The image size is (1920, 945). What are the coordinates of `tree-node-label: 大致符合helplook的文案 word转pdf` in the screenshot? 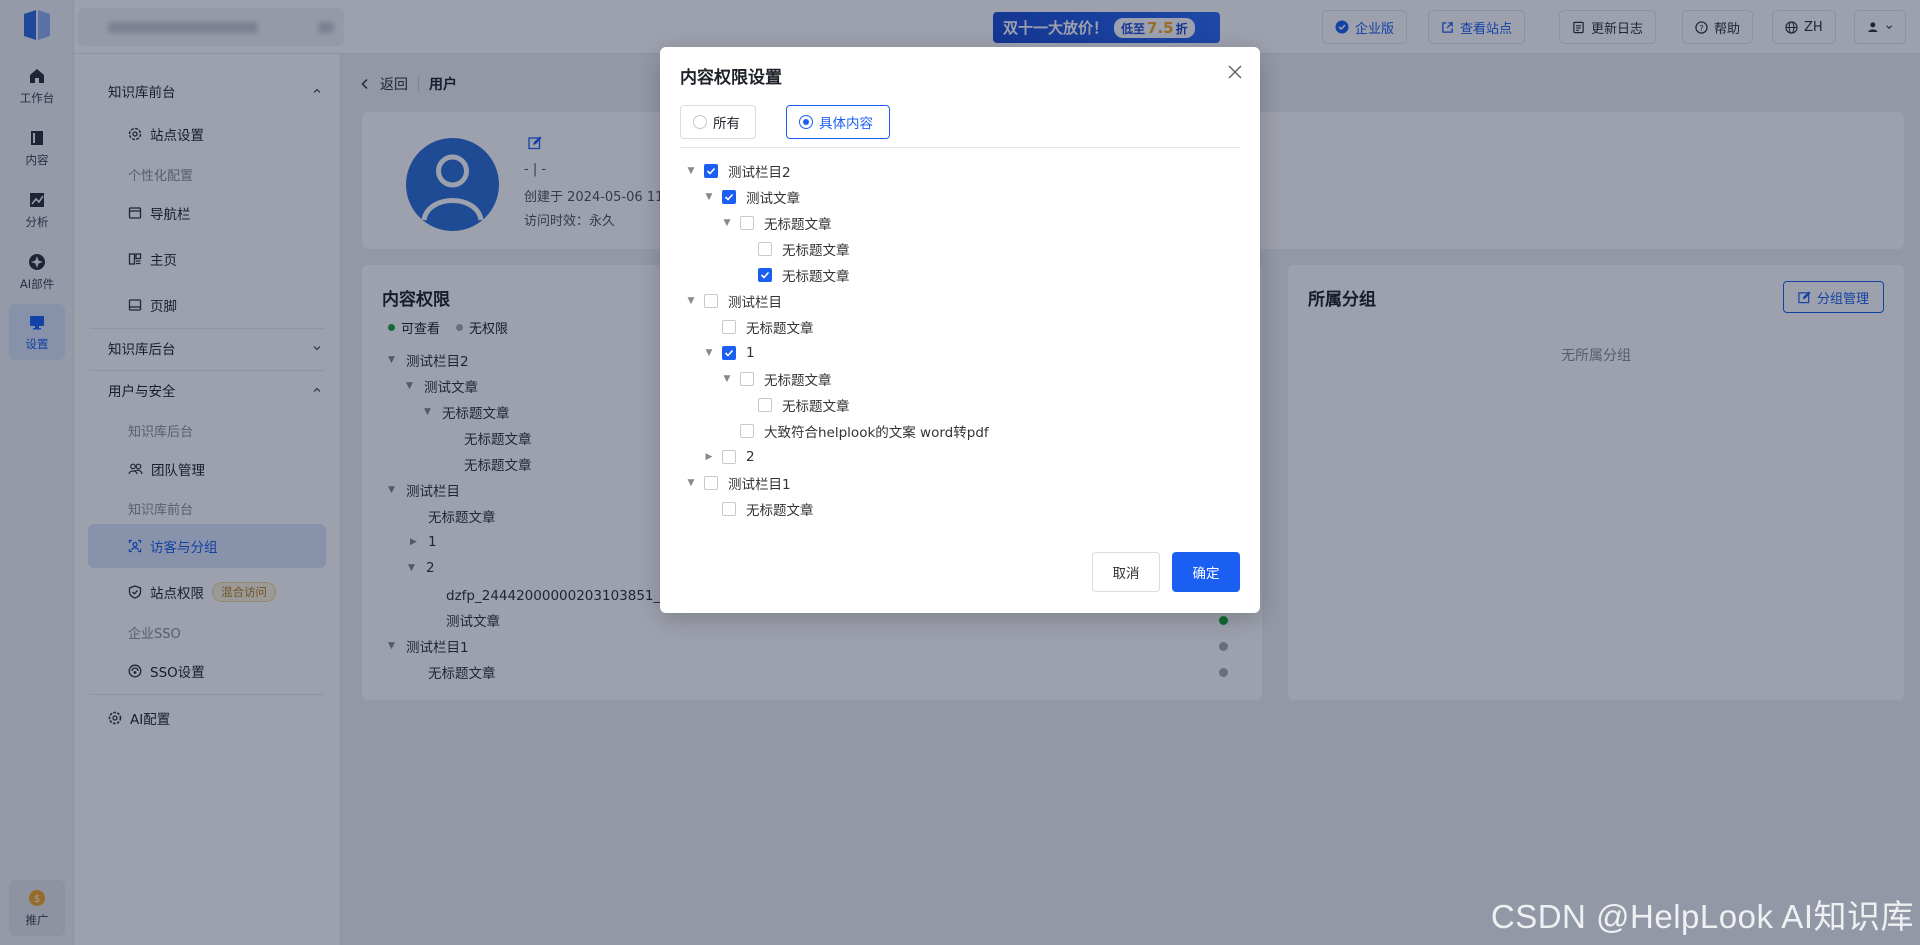 It's located at (876, 433).